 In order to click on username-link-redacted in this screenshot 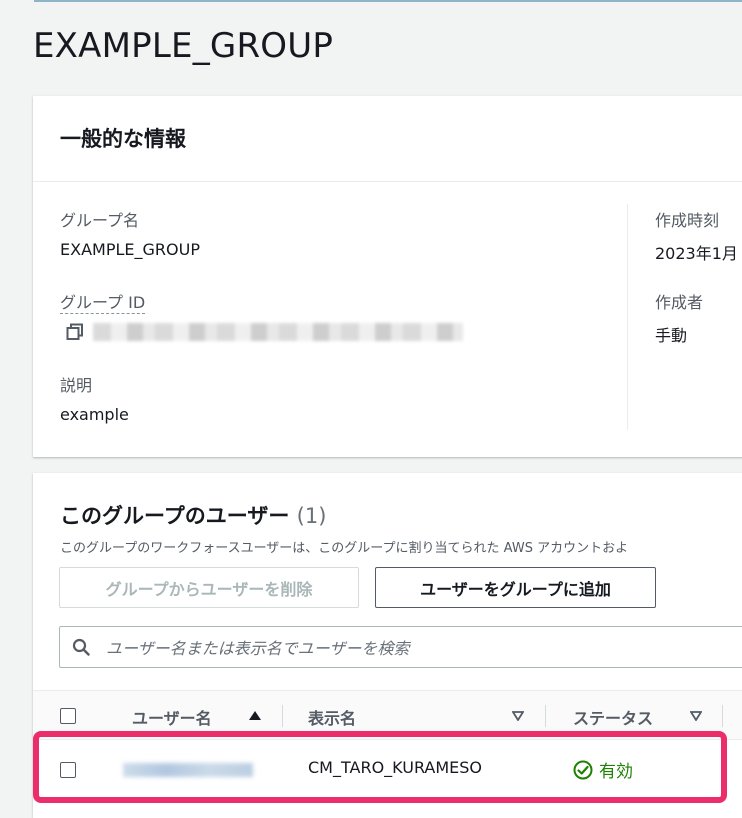, I will do `click(188, 770)`.